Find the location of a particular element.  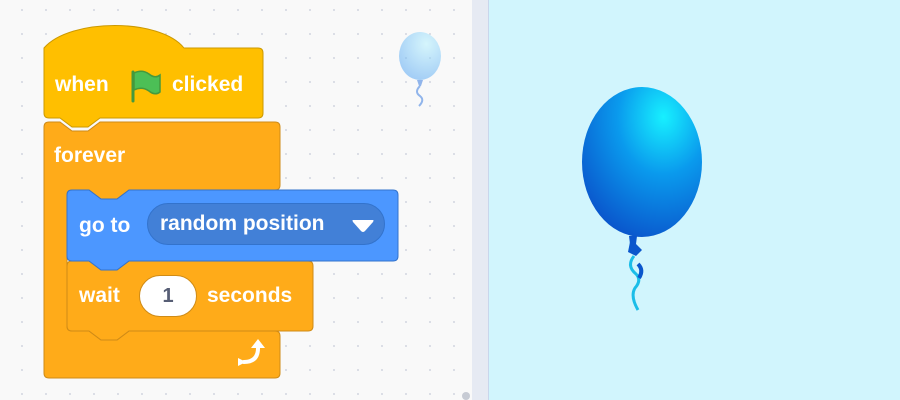

stage-balloon-sprite is located at coordinates (642, 200).